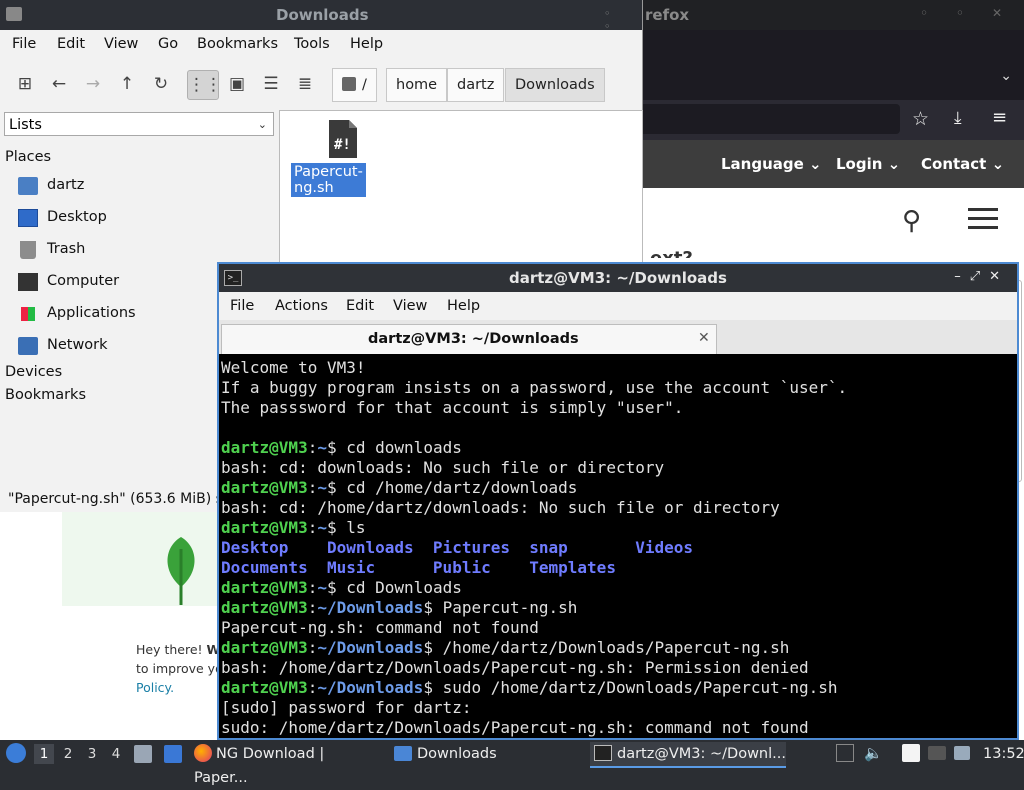  Describe the element at coordinates (868, 164) in the screenshot. I see `nav-login: Login ⌄` at that location.